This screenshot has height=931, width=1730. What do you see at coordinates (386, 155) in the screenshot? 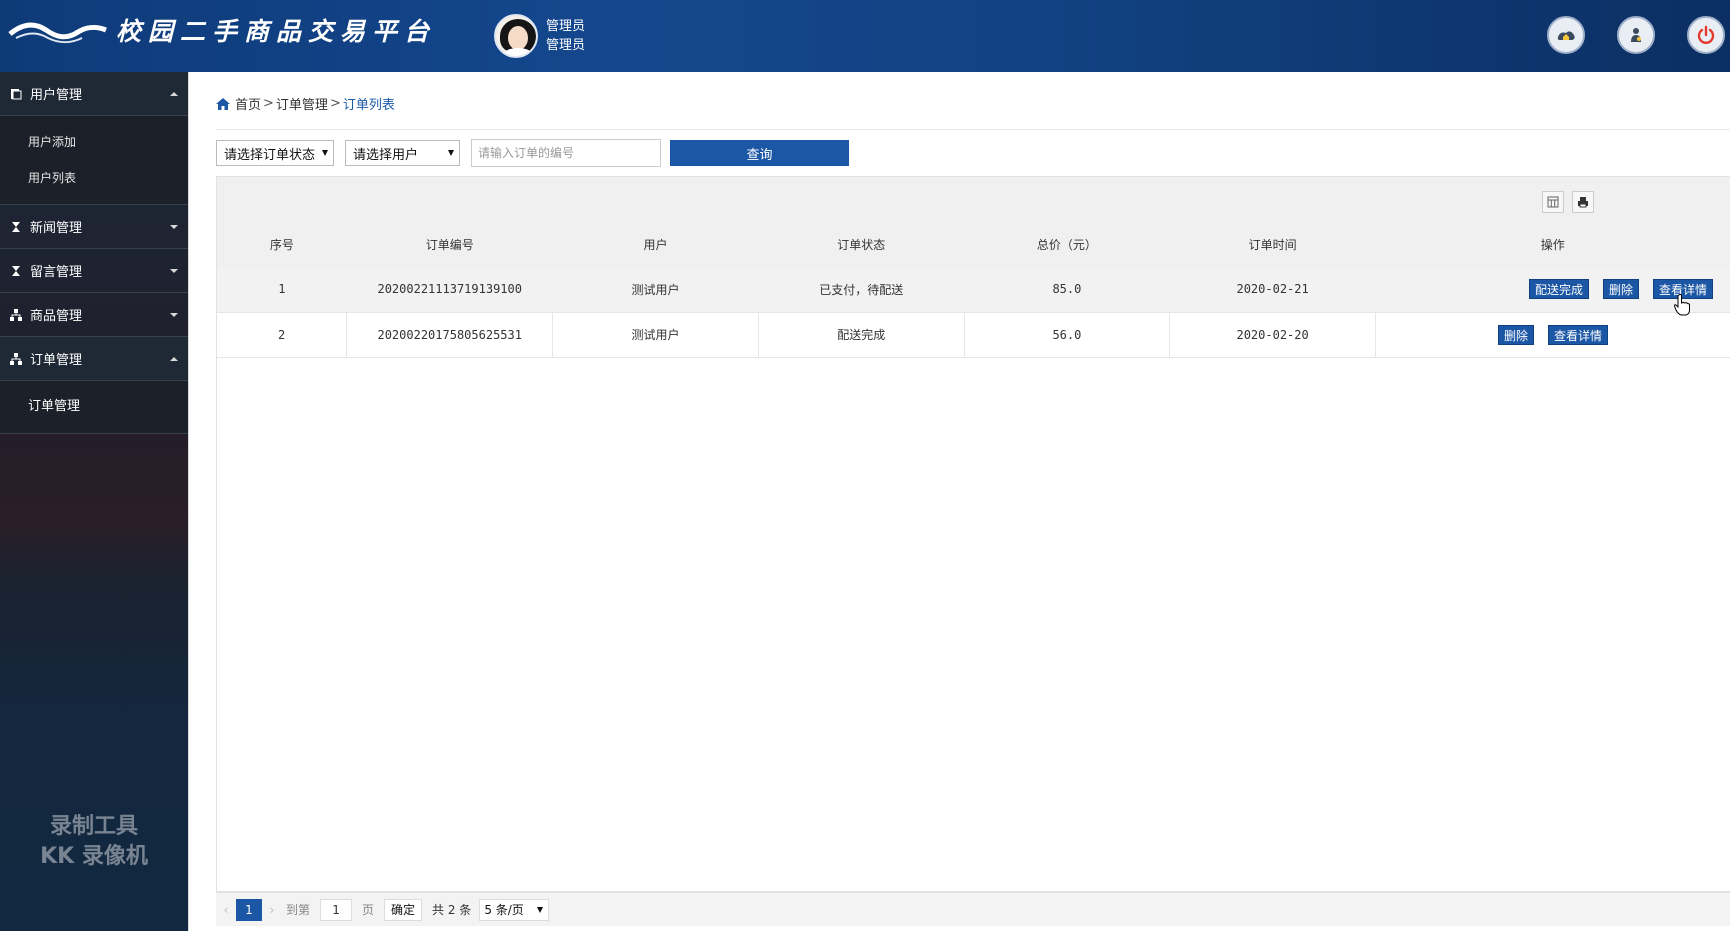
I see `user-select-value: 请选择用户` at bounding box center [386, 155].